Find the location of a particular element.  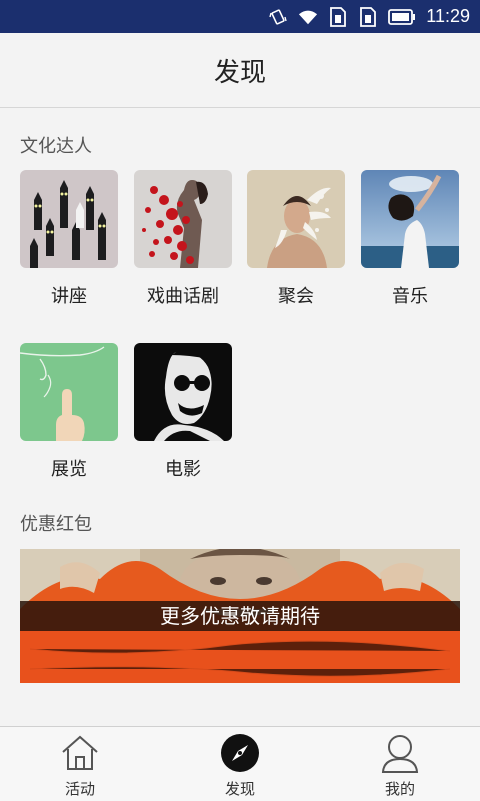

tab-activity: 活动 is located at coordinates (80, 764).